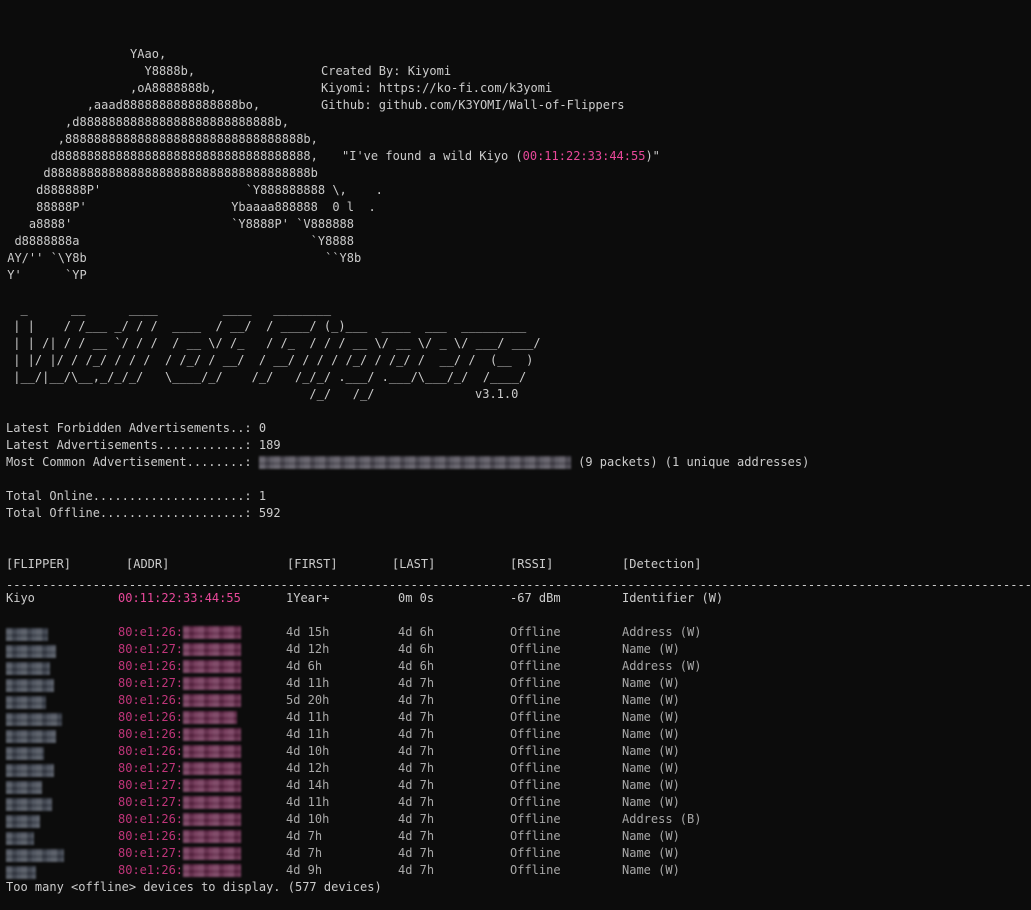 The width and height of the screenshot is (1031, 910). Describe the element at coordinates (662, 564) in the screenshot. I see `header-detection: [Detection]` at that location.